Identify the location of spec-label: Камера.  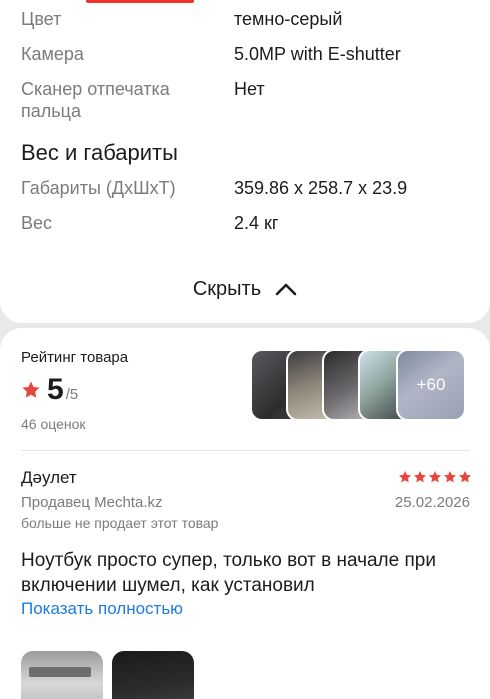
(52, 54).